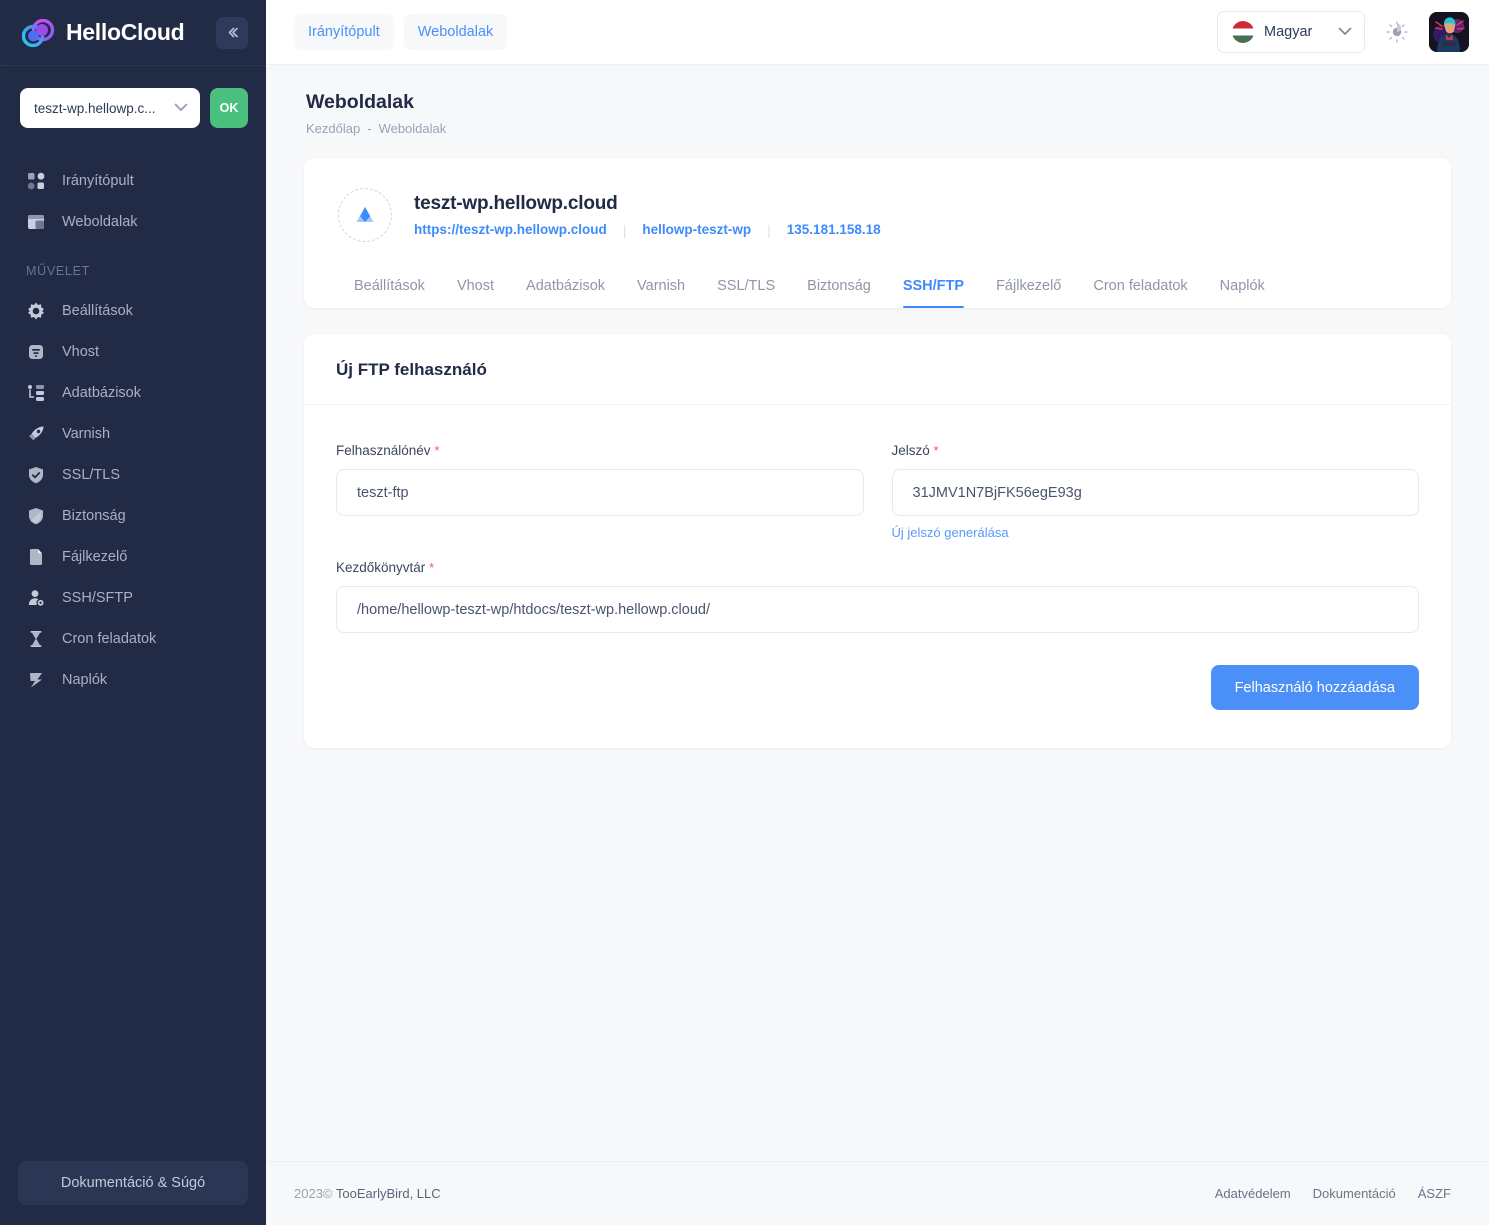  What do you see at coordinates (360, 102) in the screenshot?
I see `page-title: Weboldalak` at bounding box center [360, 102].